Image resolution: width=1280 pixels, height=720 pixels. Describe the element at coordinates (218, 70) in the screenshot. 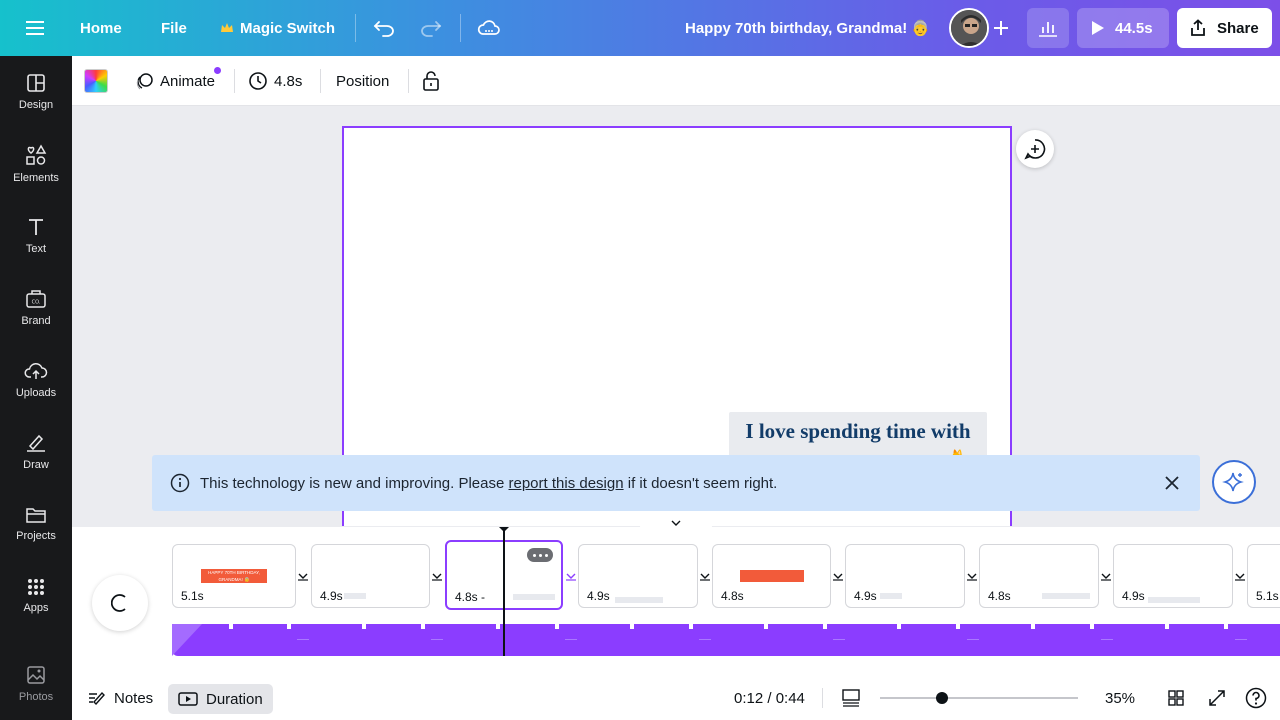

I see `new-indicator-dot` at that location.